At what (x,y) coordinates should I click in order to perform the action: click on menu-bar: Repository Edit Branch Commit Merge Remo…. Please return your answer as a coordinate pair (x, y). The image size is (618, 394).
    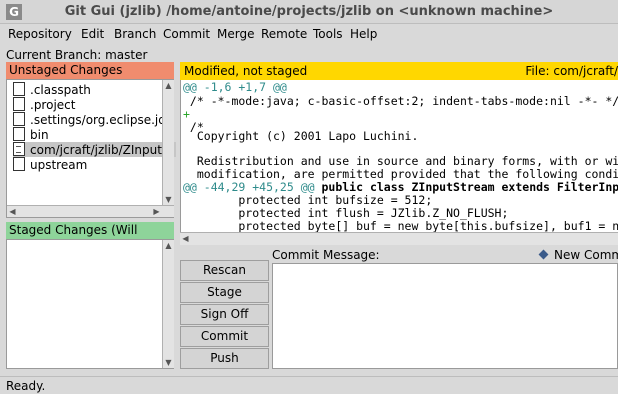
    Looking at the image, I should click on (309, 35).